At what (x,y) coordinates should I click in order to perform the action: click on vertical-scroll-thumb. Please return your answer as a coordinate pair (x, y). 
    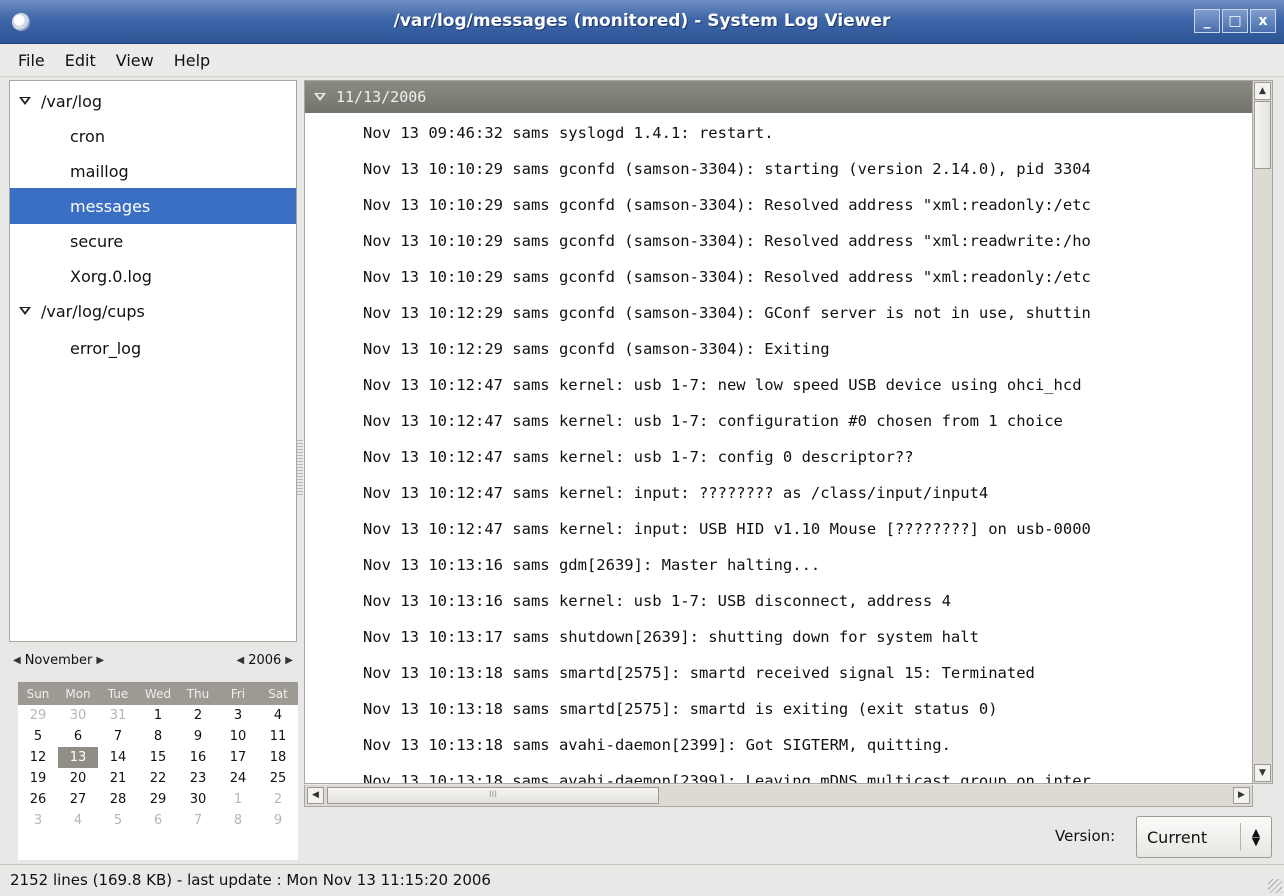
    Looking at the image, I should click on (1262, 135).